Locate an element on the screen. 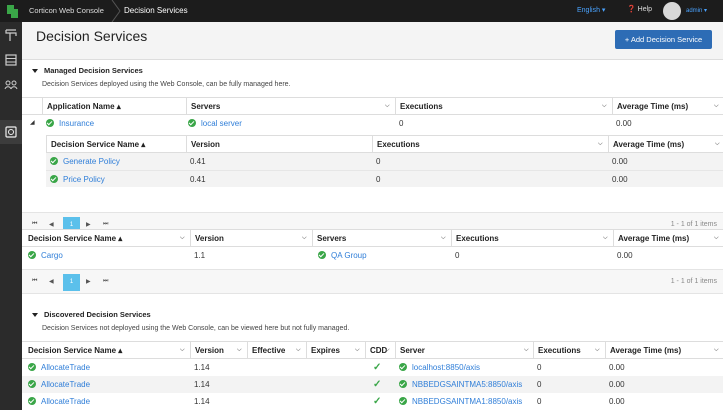 The width and height of the screenshot is (723, 410). decision-services-icon is located at coordinates (11, 35).